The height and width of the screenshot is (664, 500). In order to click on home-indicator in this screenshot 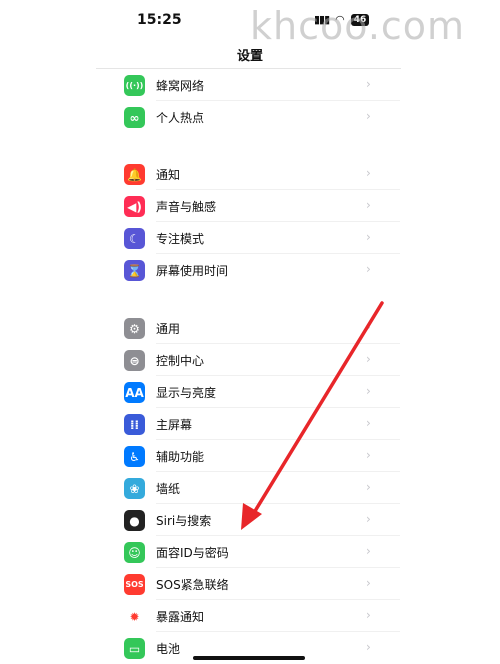, I will do `click(249, 658)`.